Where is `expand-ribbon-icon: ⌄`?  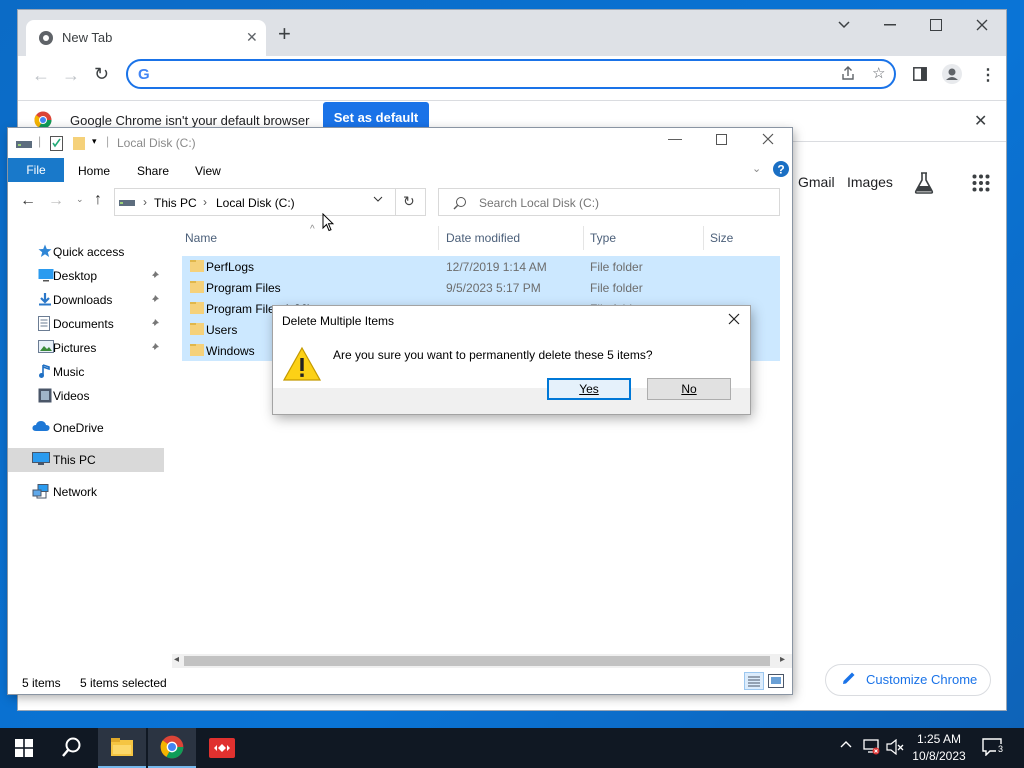 expand-ribbon-icon: ⌄ is located at coordinates (756, 168).